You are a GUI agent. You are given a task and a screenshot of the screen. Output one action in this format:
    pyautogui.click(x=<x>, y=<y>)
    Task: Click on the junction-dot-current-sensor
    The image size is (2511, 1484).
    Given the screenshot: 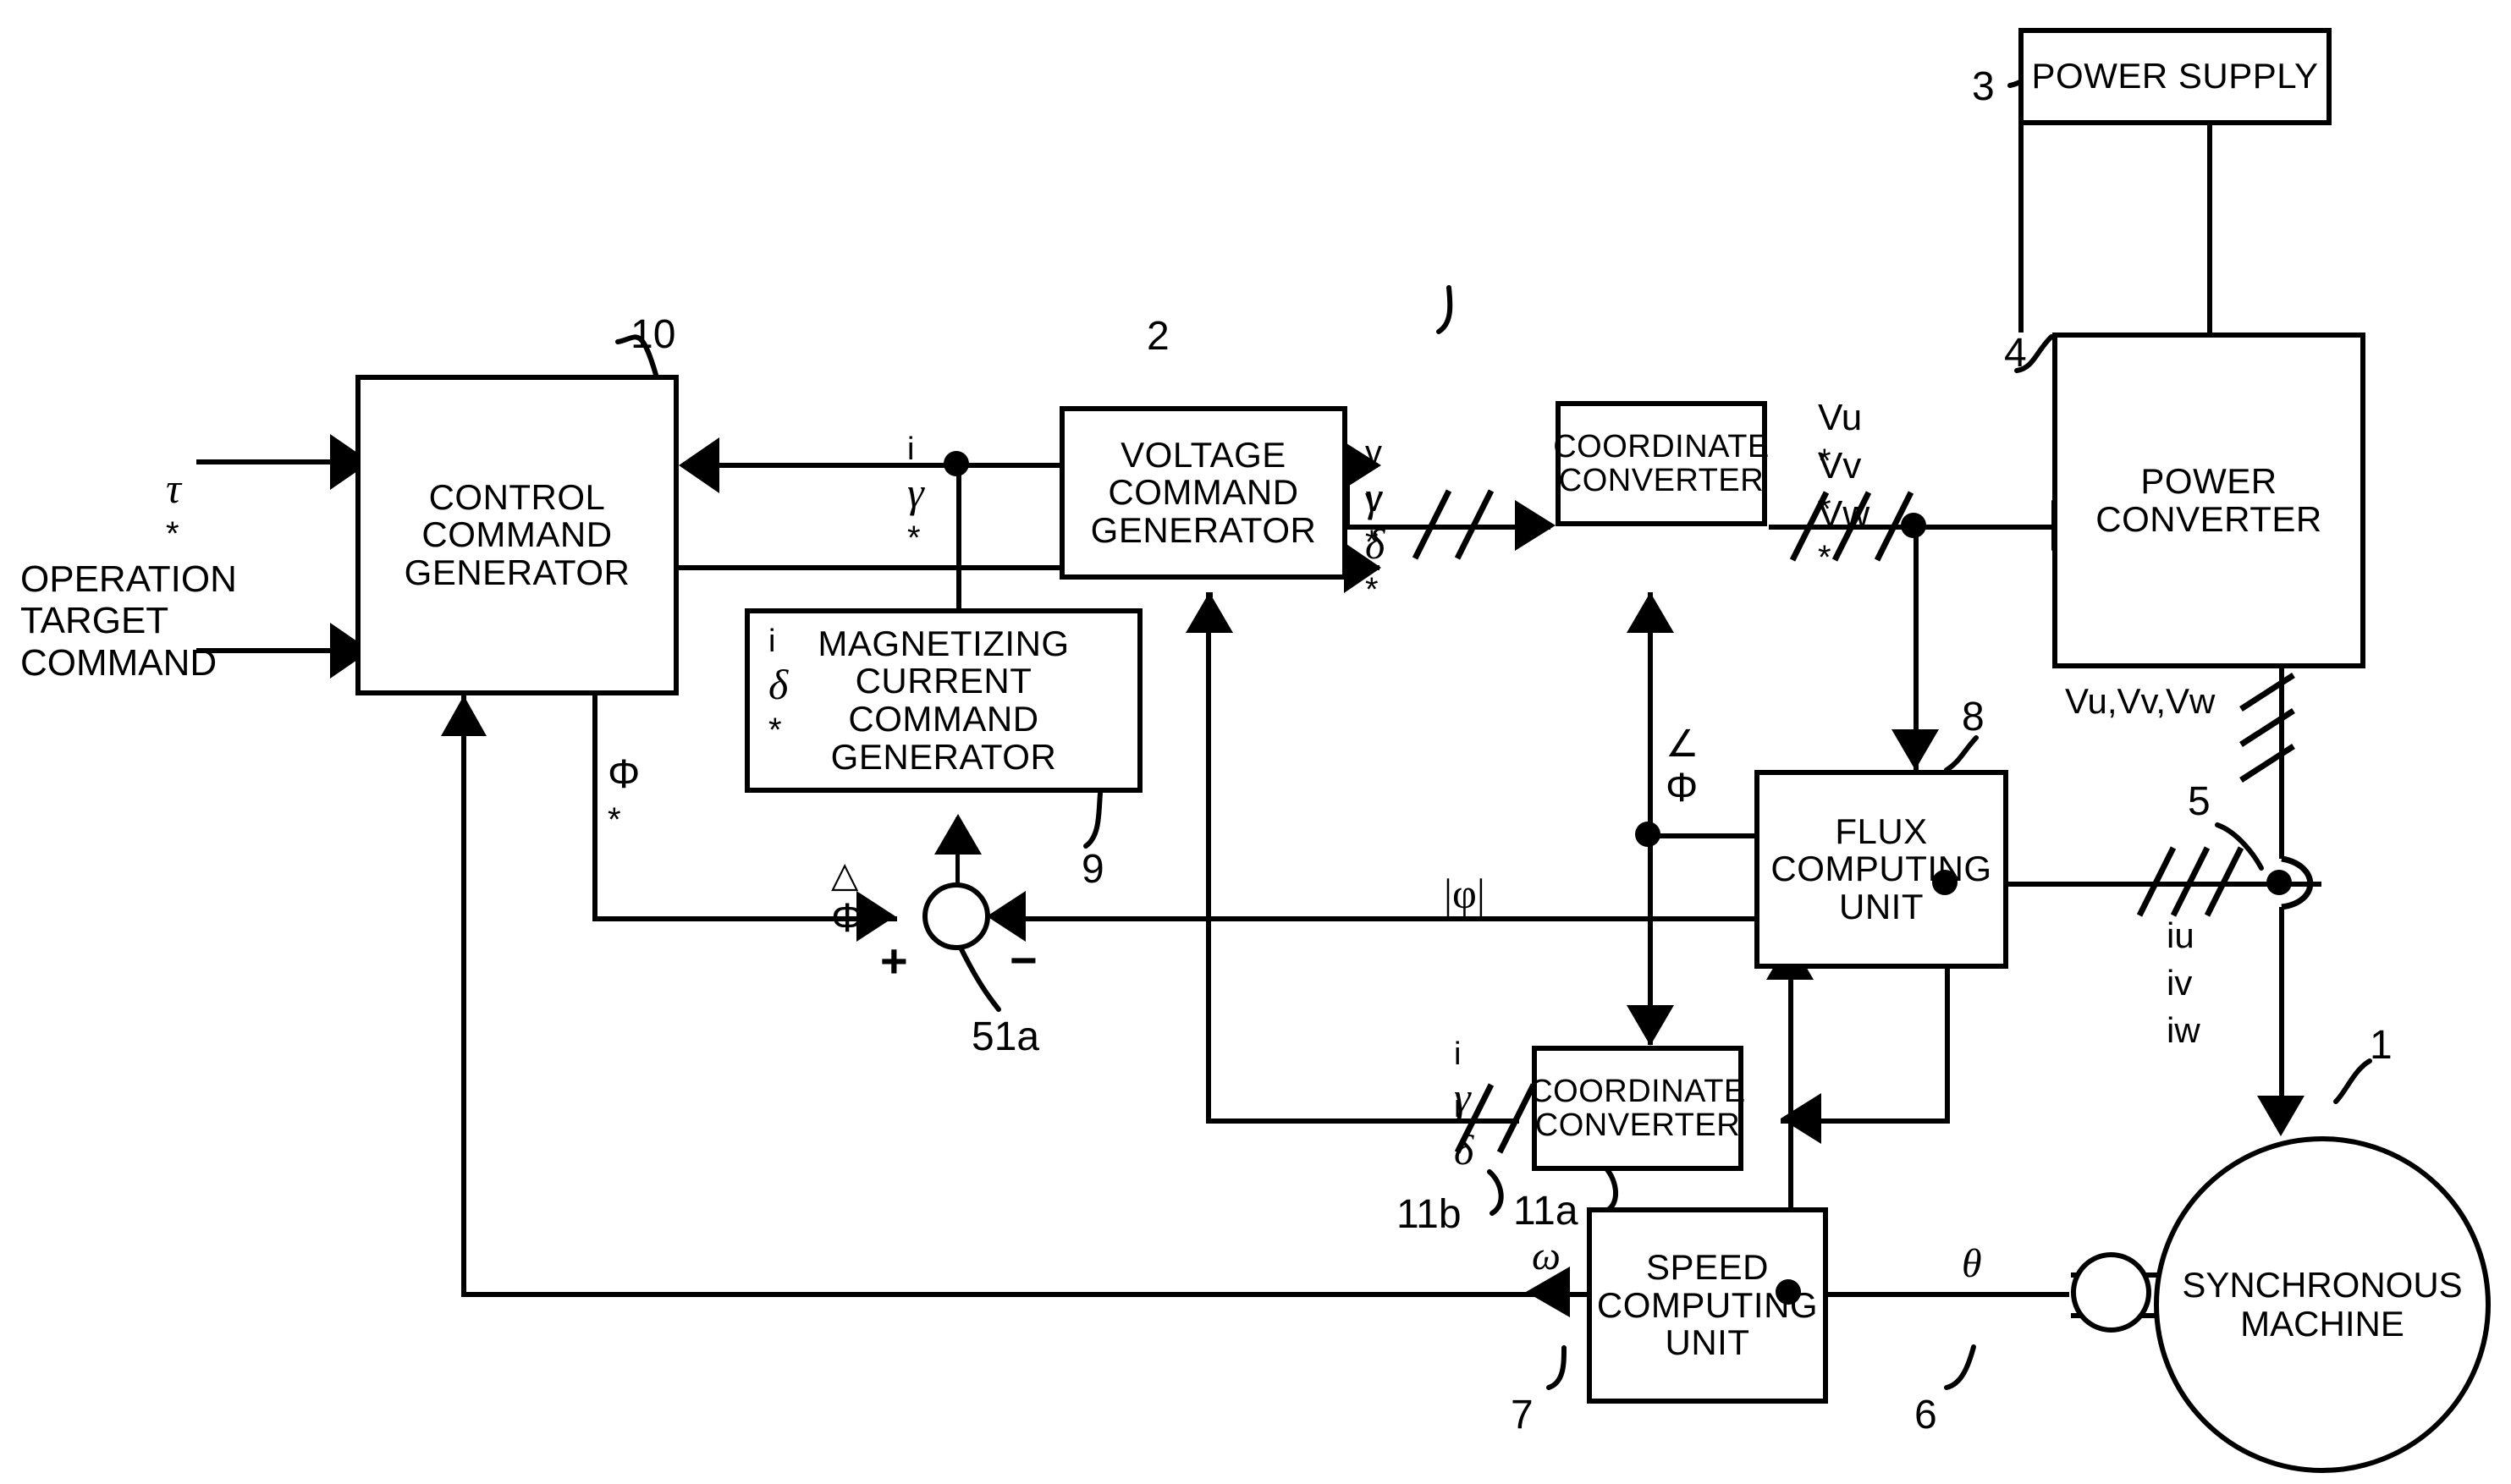 What is the action you would take?
    pyautogui.click(x=1945, y=882)
    